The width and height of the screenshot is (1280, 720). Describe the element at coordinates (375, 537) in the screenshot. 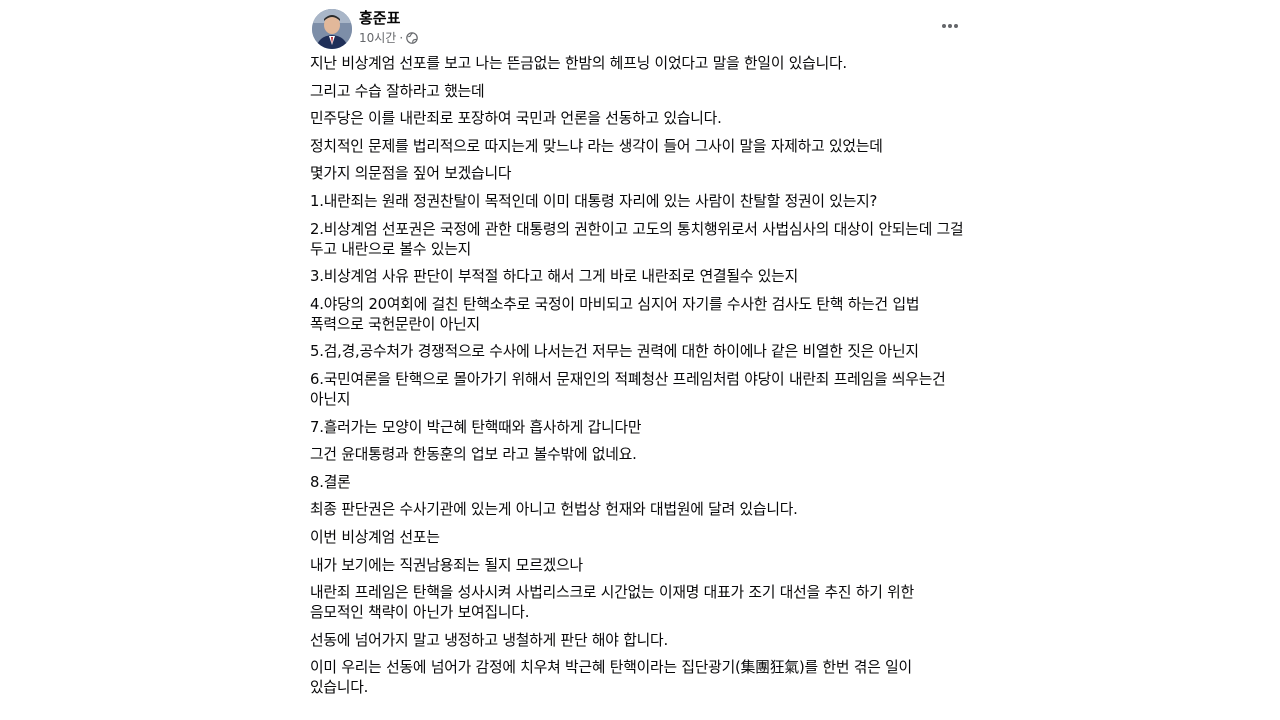

I see `post-paragraph: 이번 비상계엄 선포는` at that location.